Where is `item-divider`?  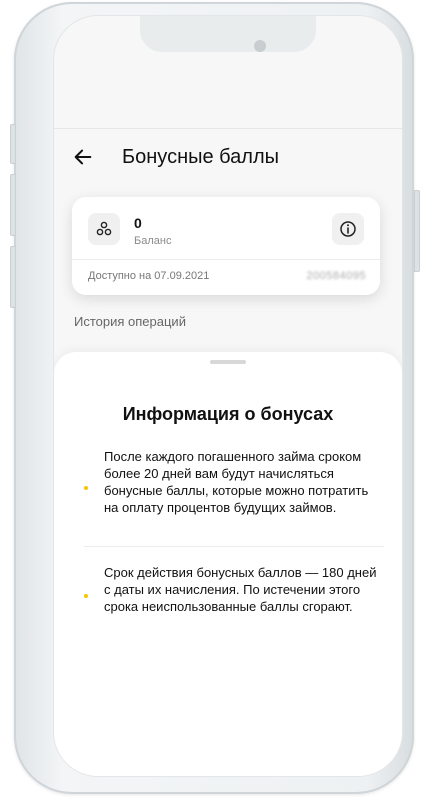 item-divider is located at coordinates (234, 546).